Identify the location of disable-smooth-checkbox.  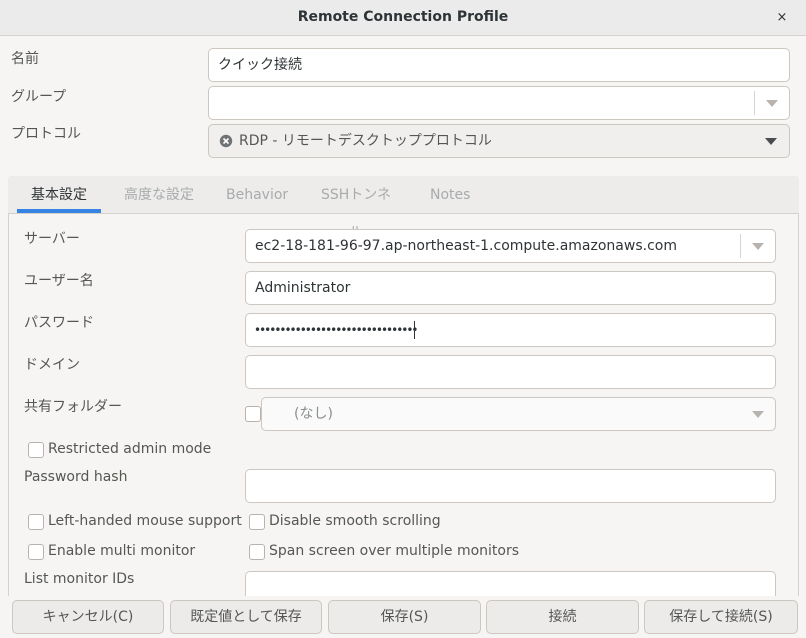
(257, 522).